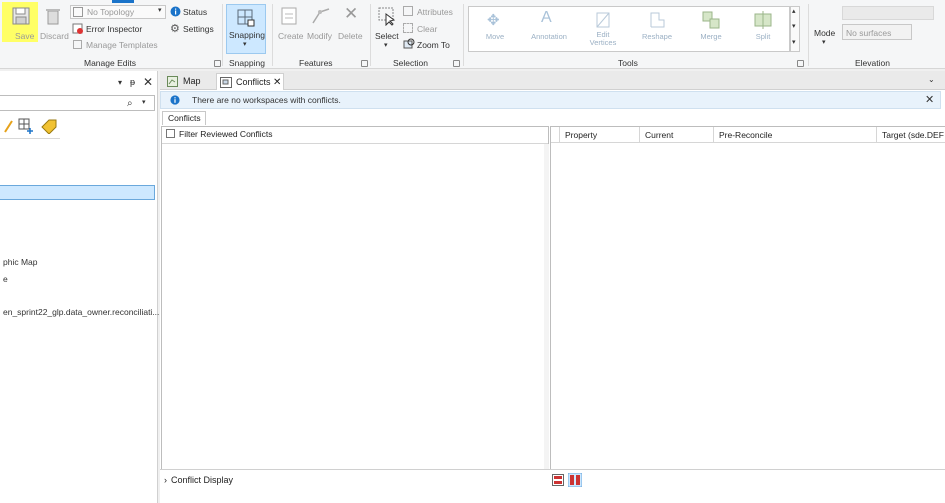 The width and height of the screenshot is (945, 503). I want to click on snapping-button: Snapping ▾, so click(246, 29).